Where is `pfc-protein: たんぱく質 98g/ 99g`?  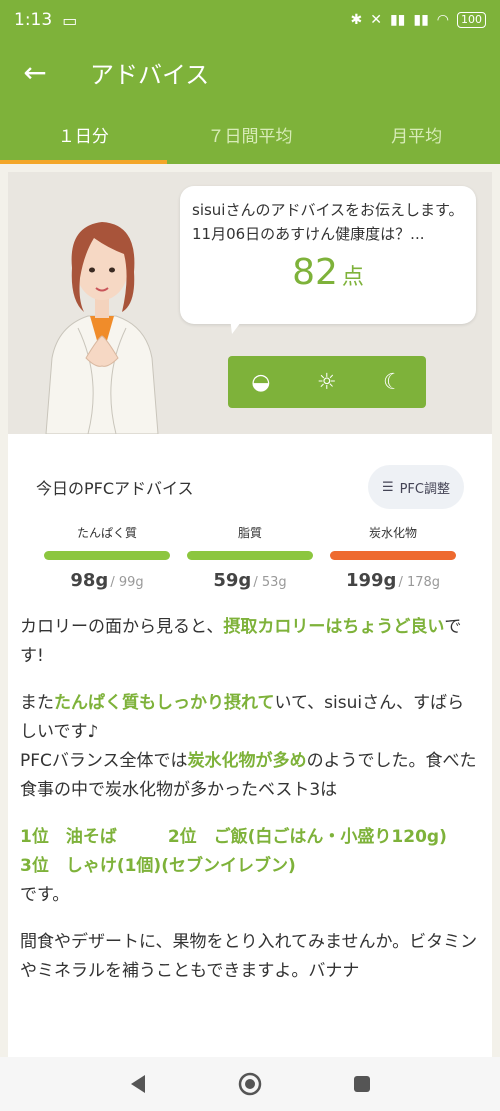
pfc-protein: たんぱく質 98g/ 99g is located at coordinates (107, 557).